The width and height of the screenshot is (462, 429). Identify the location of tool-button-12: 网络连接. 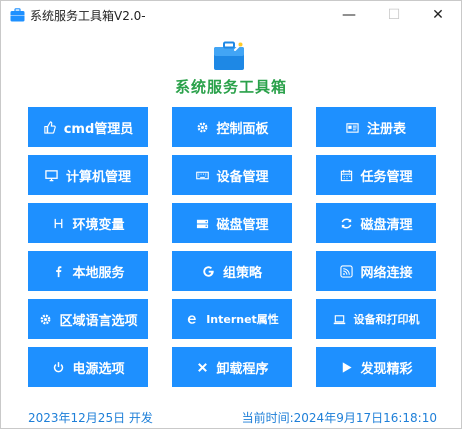
(376, 271).